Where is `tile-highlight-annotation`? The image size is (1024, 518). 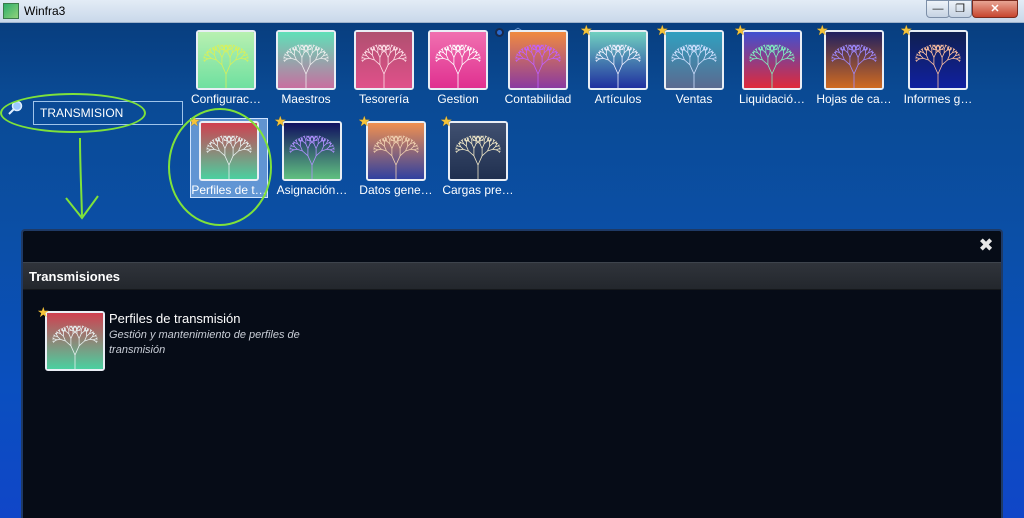
tile-highlight-annotation is located at coordinates (220, 167).